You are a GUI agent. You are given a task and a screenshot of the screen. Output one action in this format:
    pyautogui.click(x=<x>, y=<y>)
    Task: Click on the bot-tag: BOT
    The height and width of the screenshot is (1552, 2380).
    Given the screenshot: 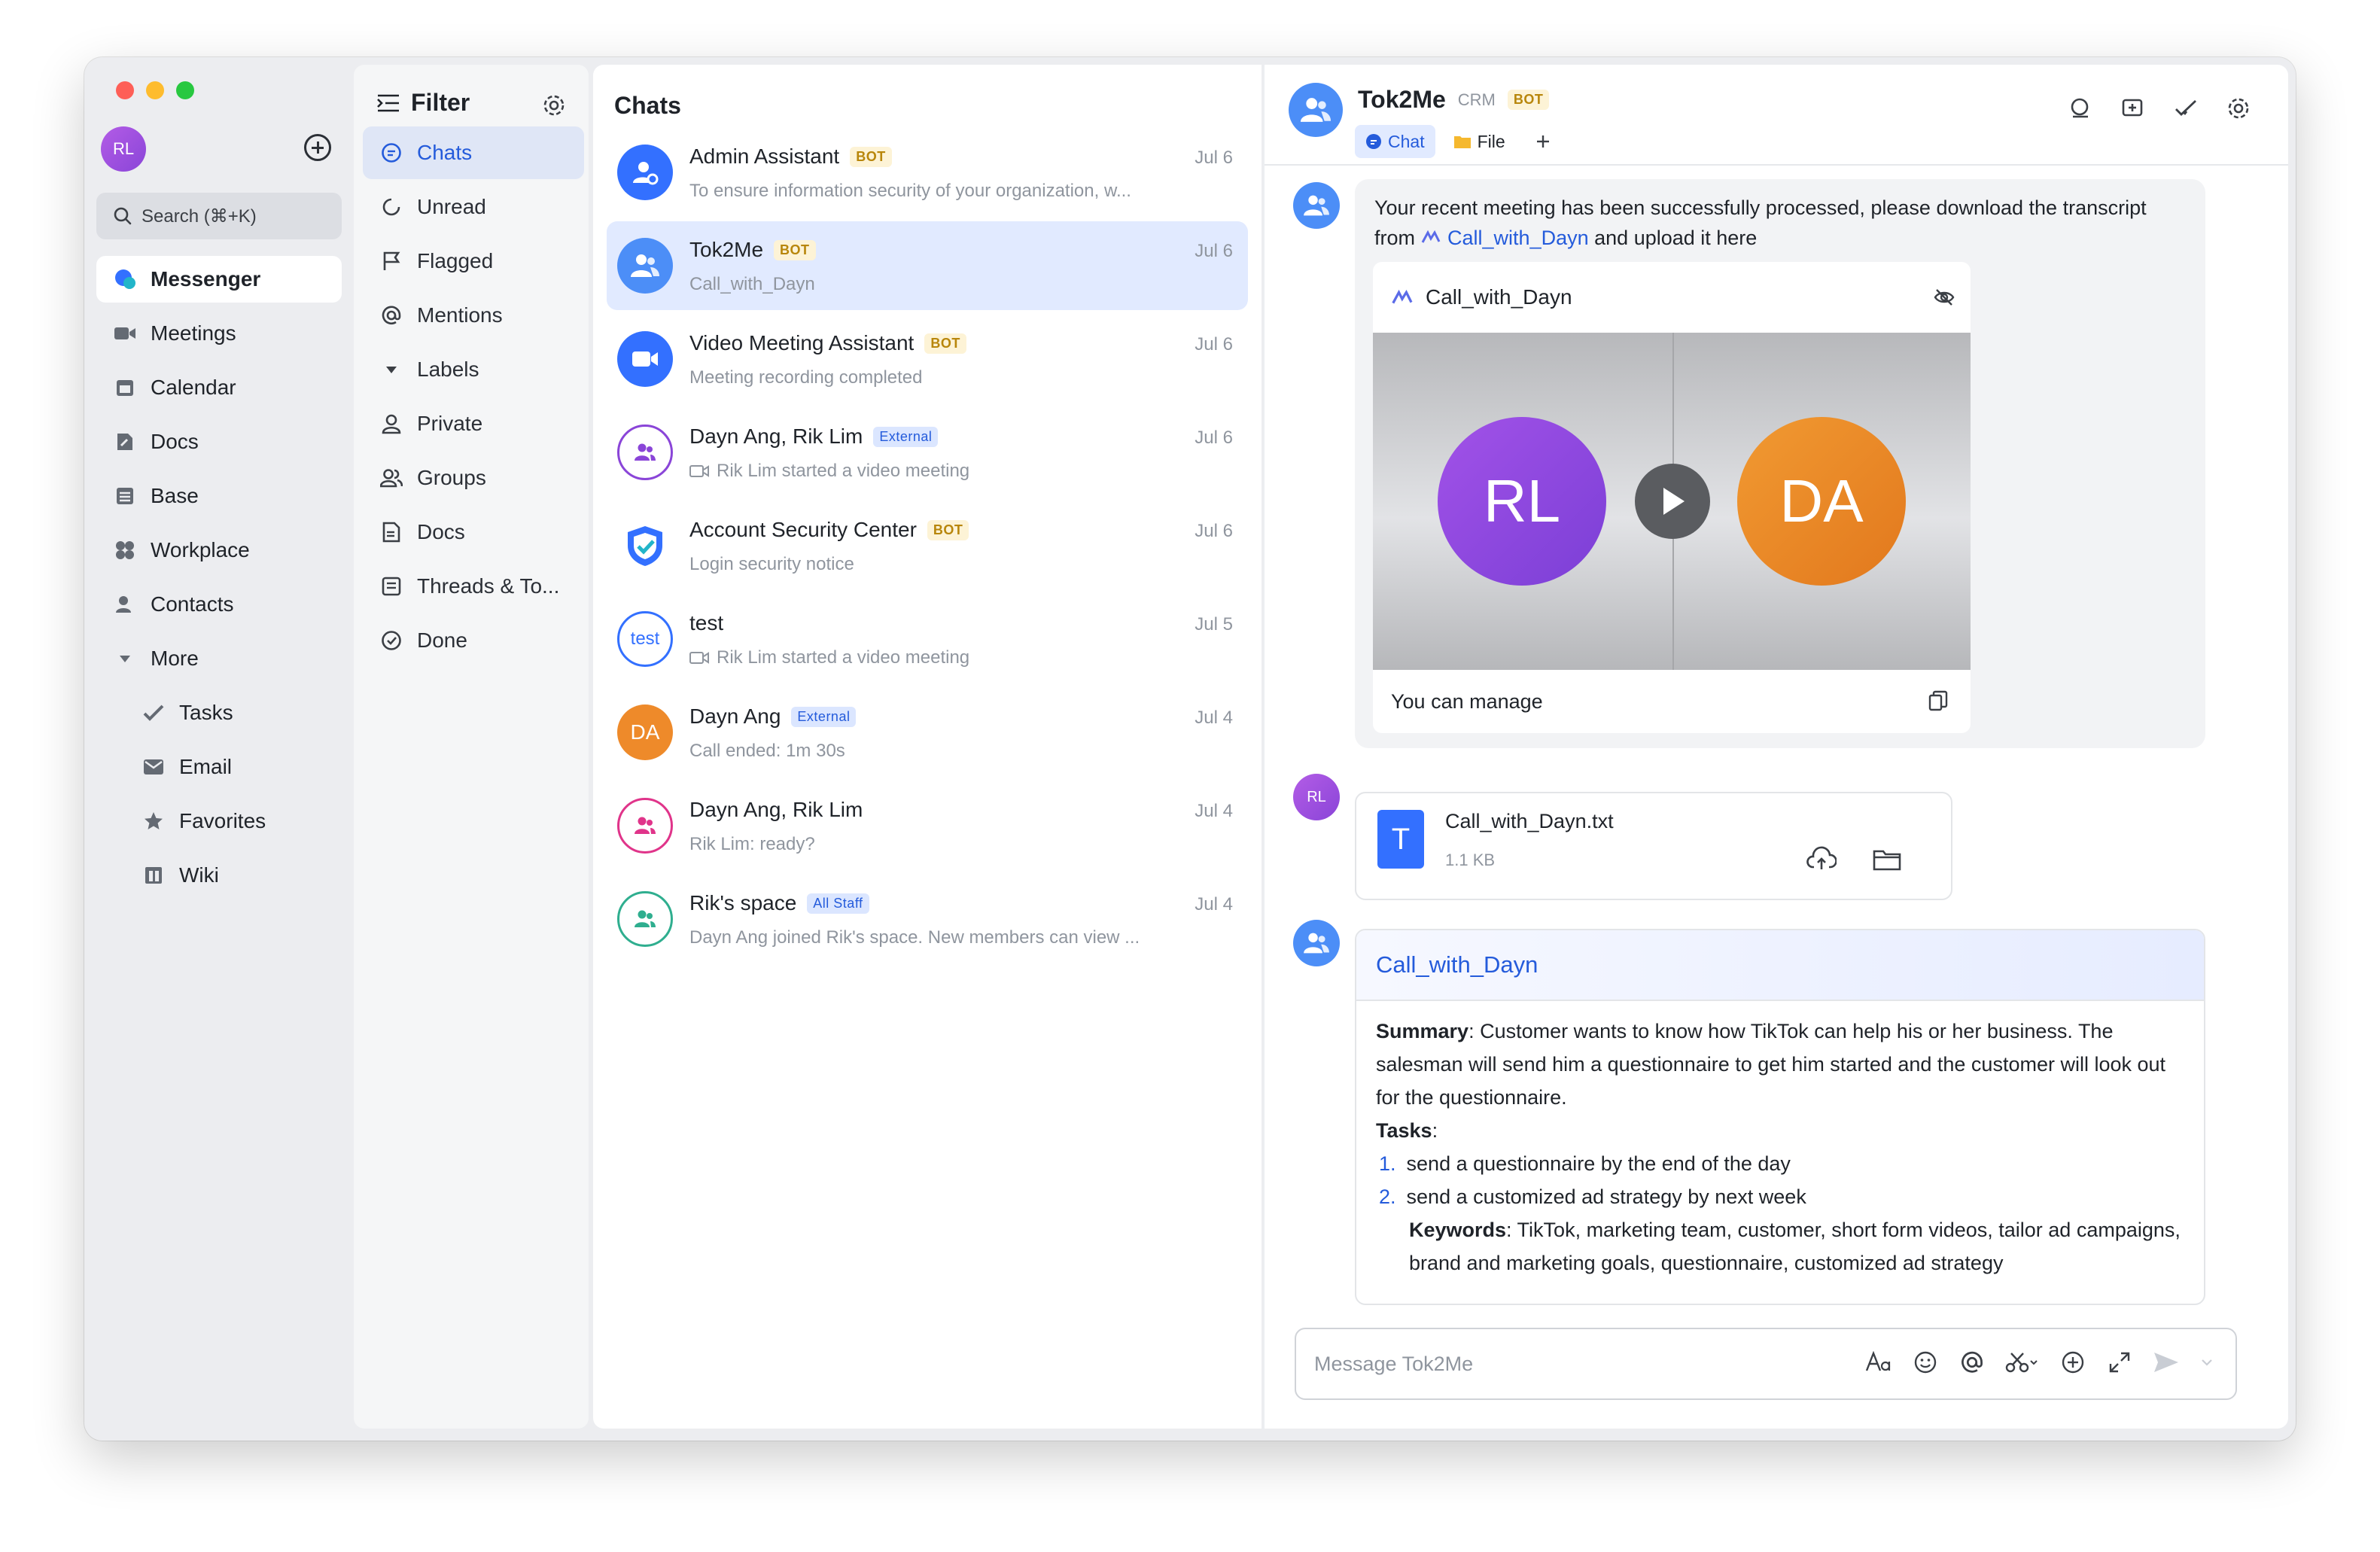 What is the action you would take?
    pyautogui.click(x=945, y=343)
    